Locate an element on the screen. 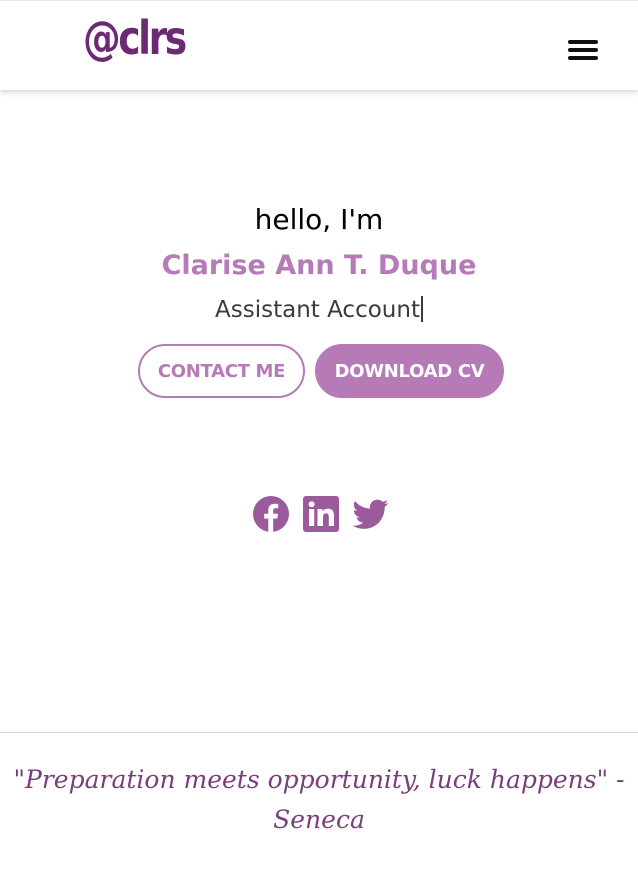 Image resolution: width=638 pixels, height=874 pixels. facebook-icon is located at coordinates (271, 514).